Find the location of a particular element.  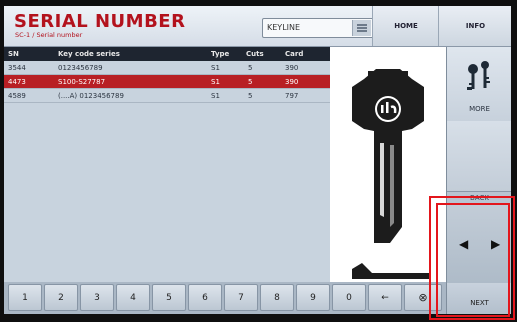

key-5: 5 is located at coordinates (169, 297).